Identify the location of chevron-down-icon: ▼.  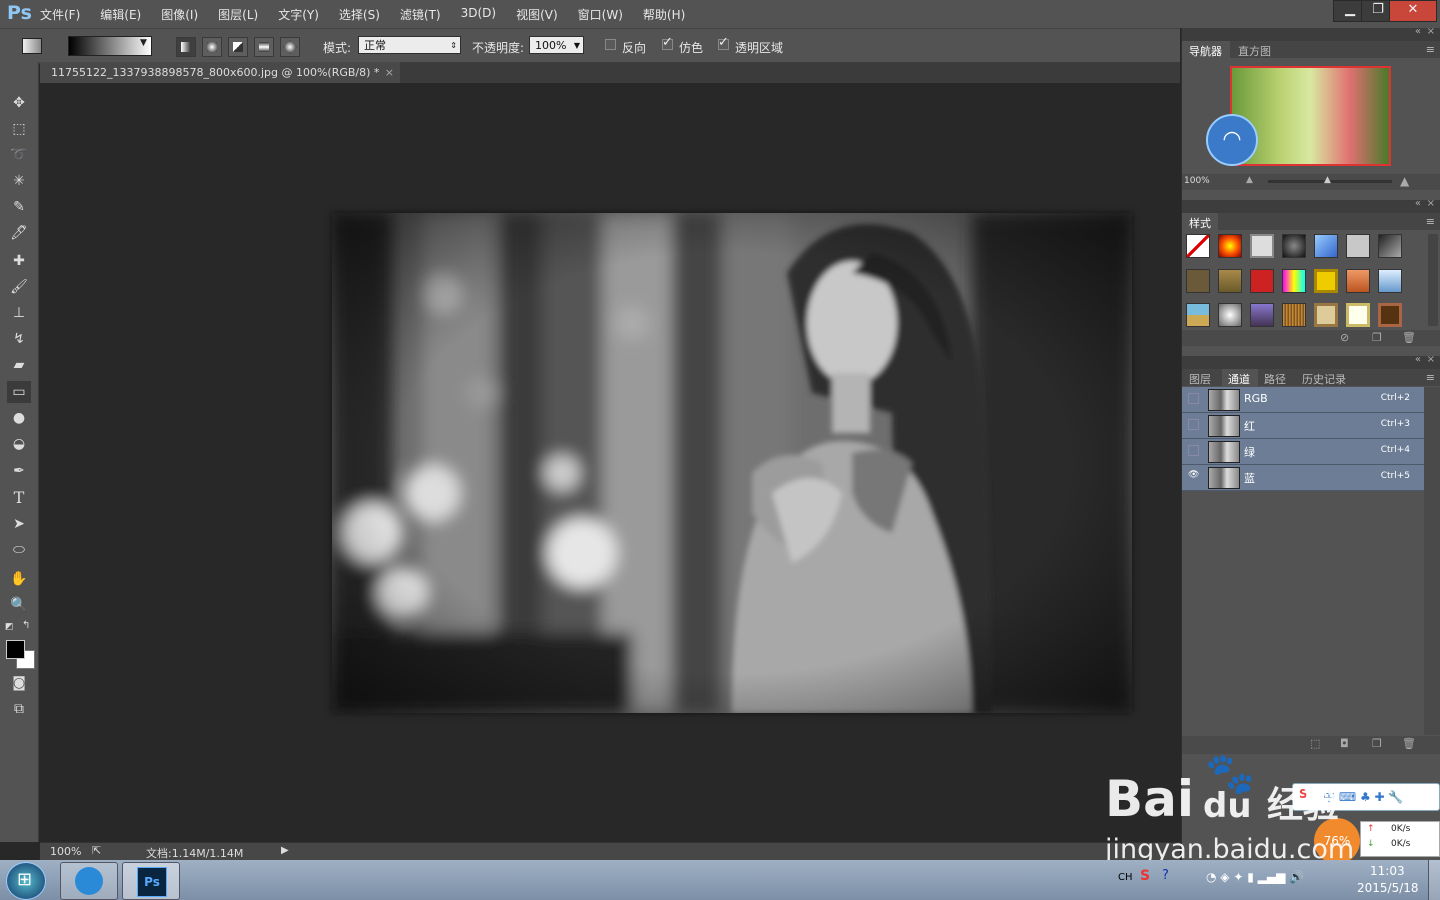
(143, 43).